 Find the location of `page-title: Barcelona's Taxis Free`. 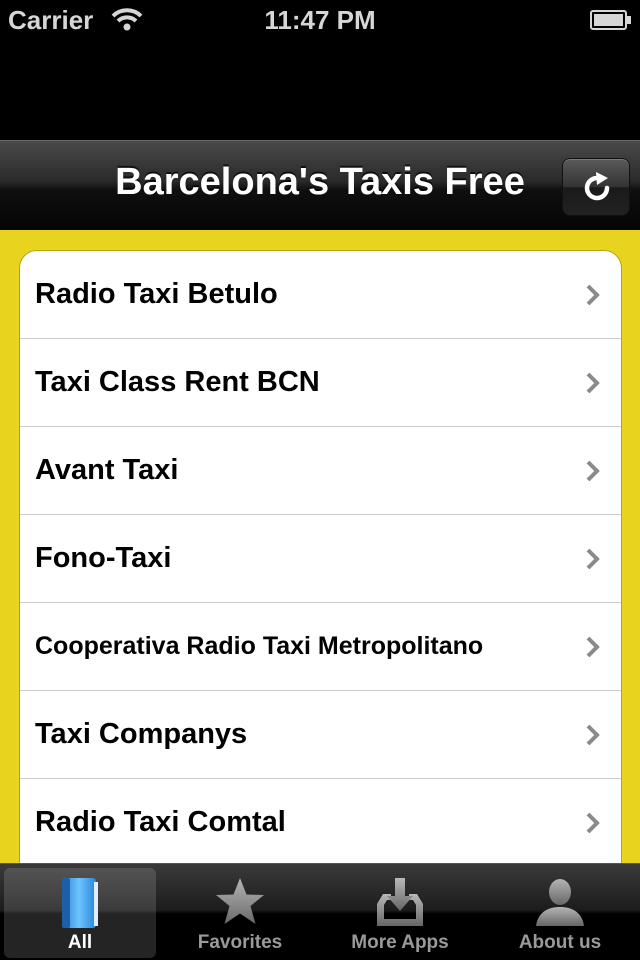

page-title: Barcelona's Taxis Free is located at coordinates (320, 182).